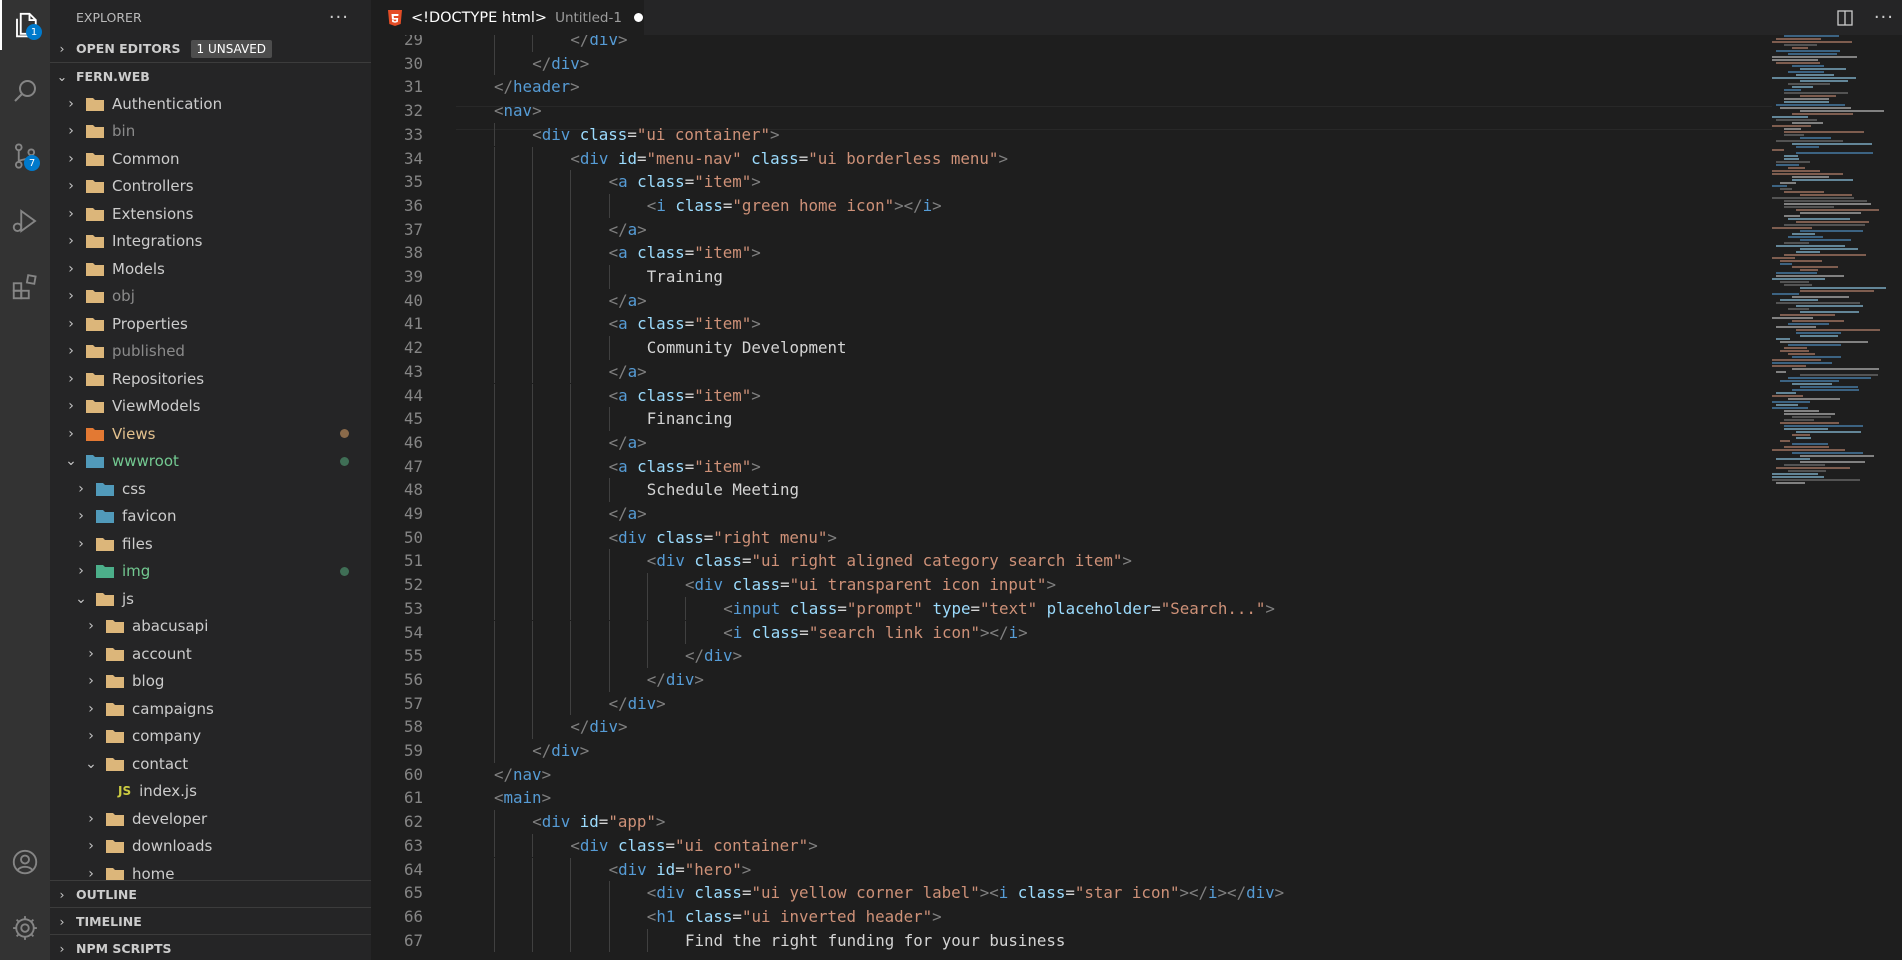 The width and height of the screenshot is (1902, 960). Describe the element at coordinates (507, 17) in the screenshot. I see `editor-tab: <!DOCTYPE html> Untitled-1` at that location.